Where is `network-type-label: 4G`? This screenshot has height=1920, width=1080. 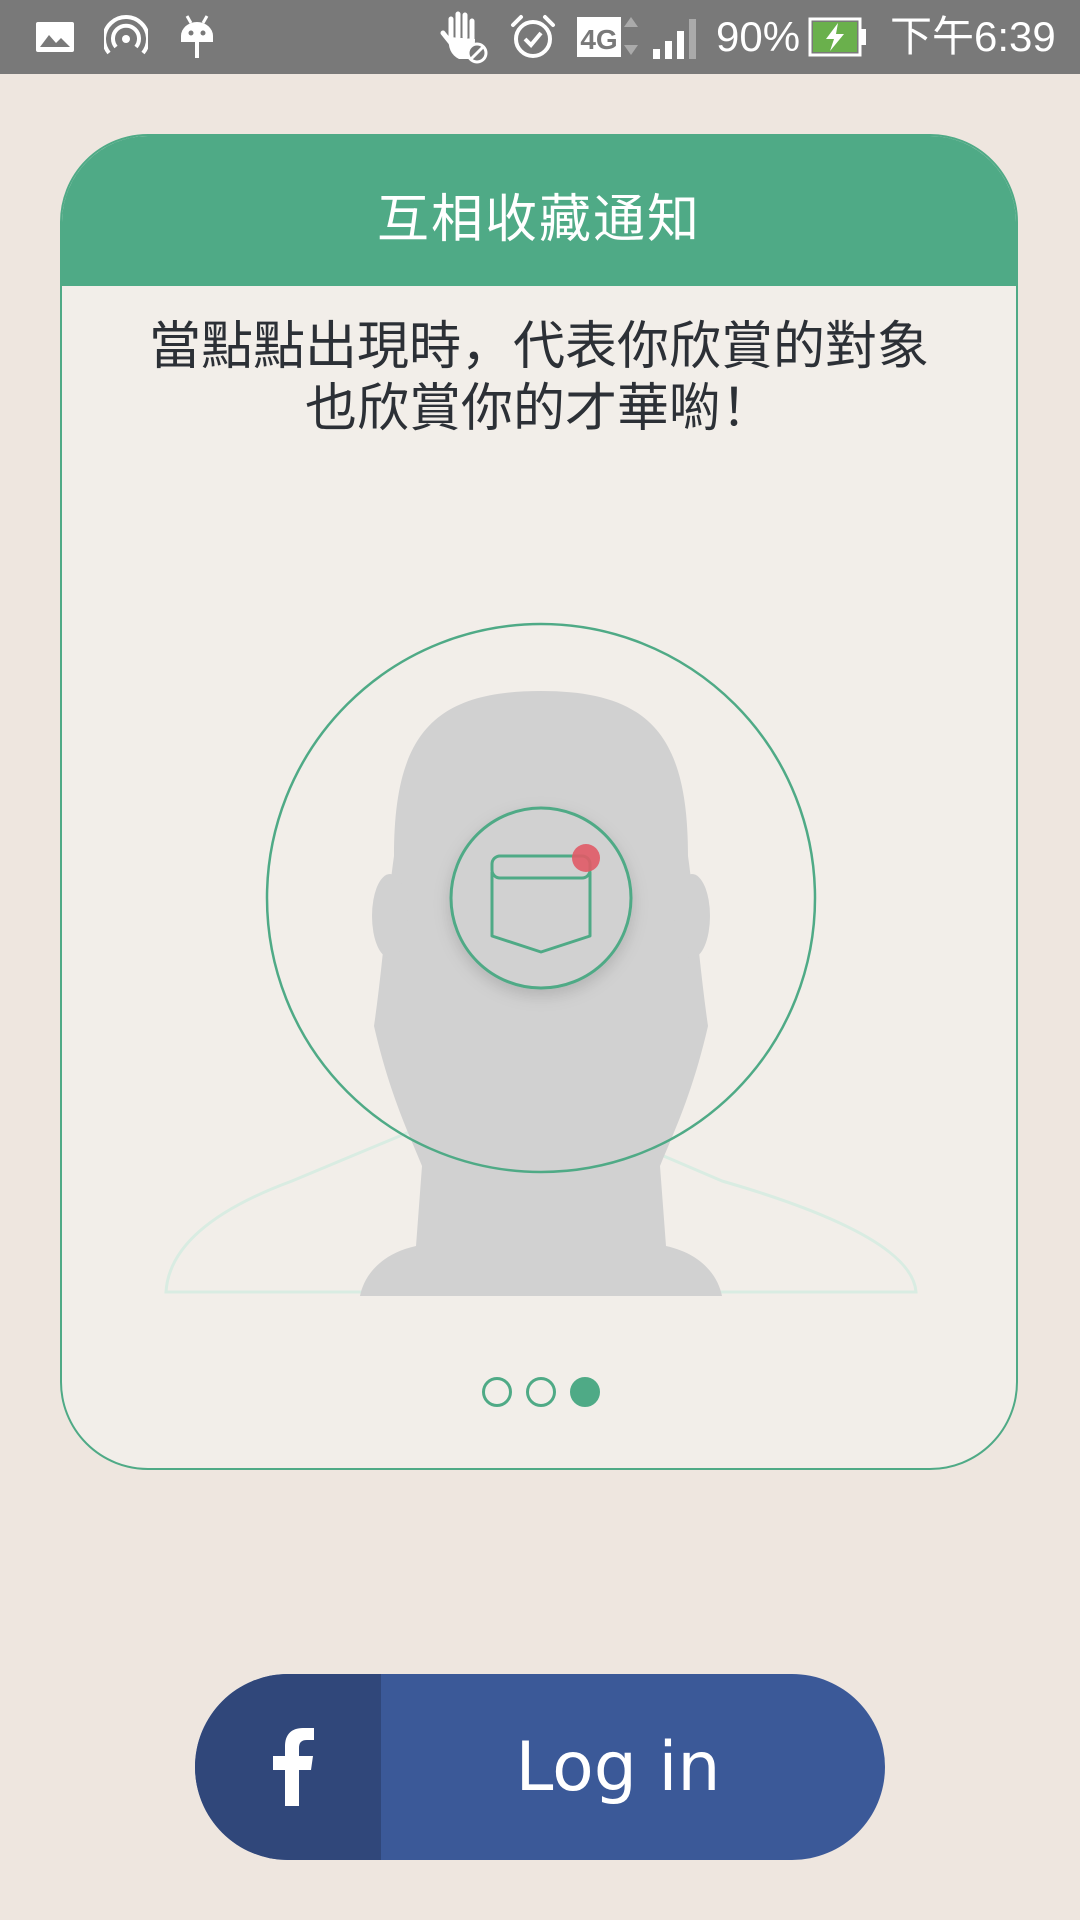
network-type-label: 4G is located at coordinates (598, 39).